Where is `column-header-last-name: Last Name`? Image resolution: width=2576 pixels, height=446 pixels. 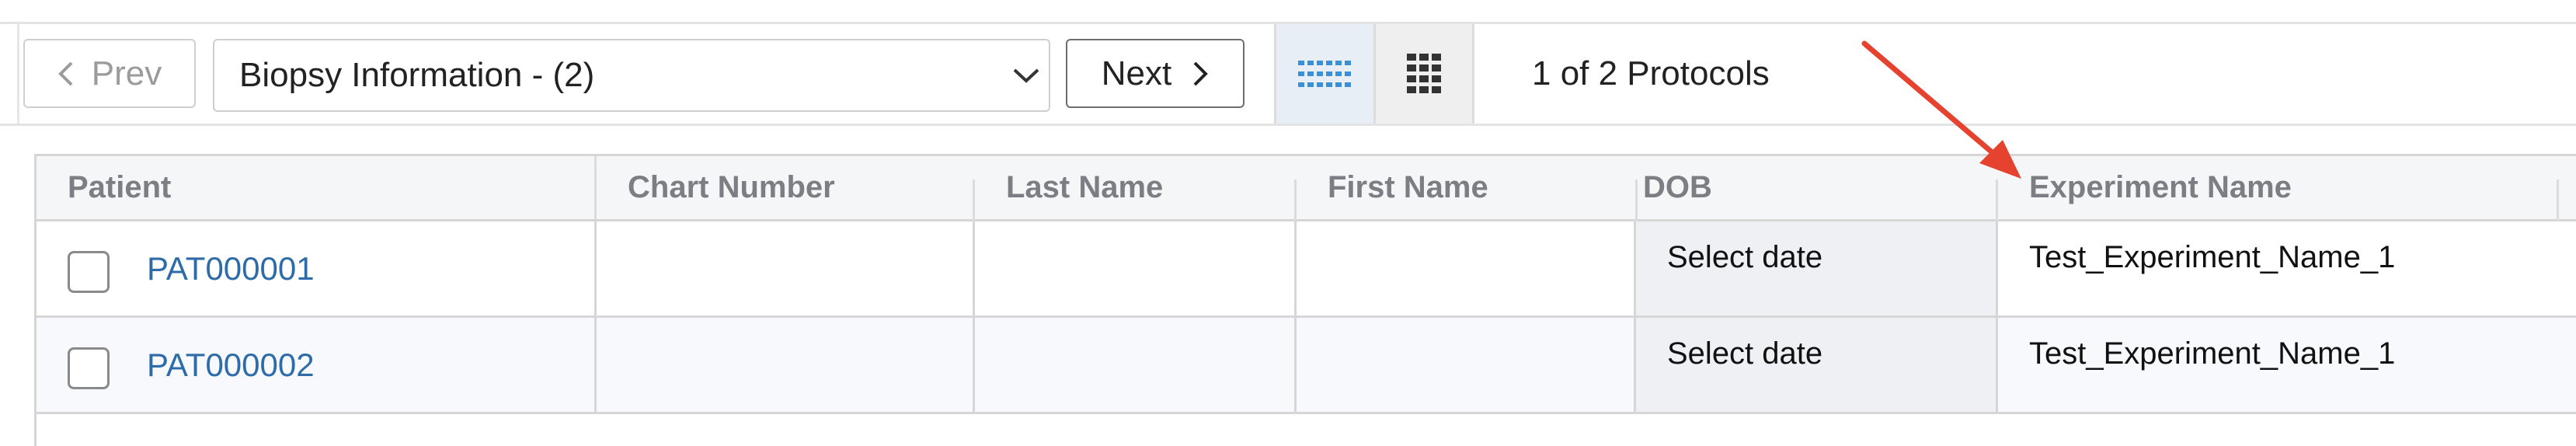 column-header-last-name: Last Name is located at coordinates (1136, 187).